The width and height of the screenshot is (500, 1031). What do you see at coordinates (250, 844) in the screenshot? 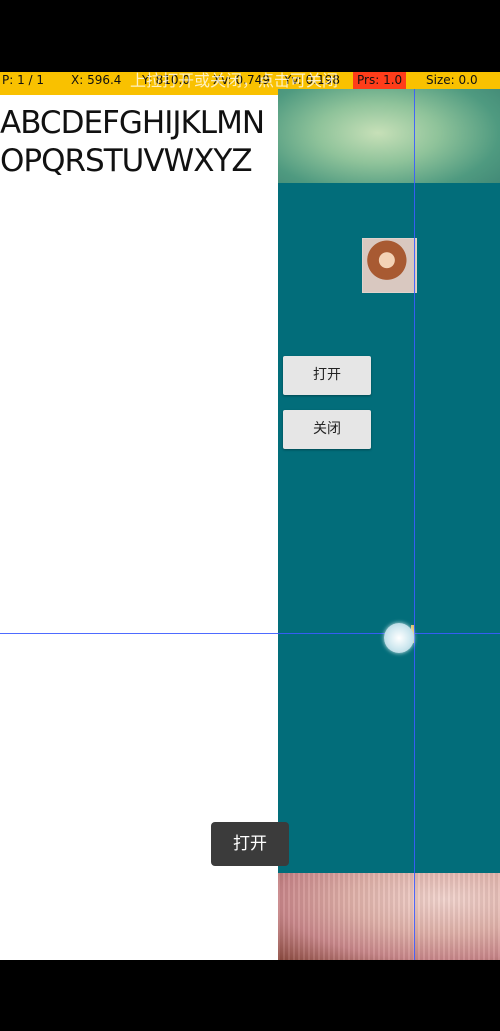
I see `toast-message: 打开` at bounding box center [250, 844].